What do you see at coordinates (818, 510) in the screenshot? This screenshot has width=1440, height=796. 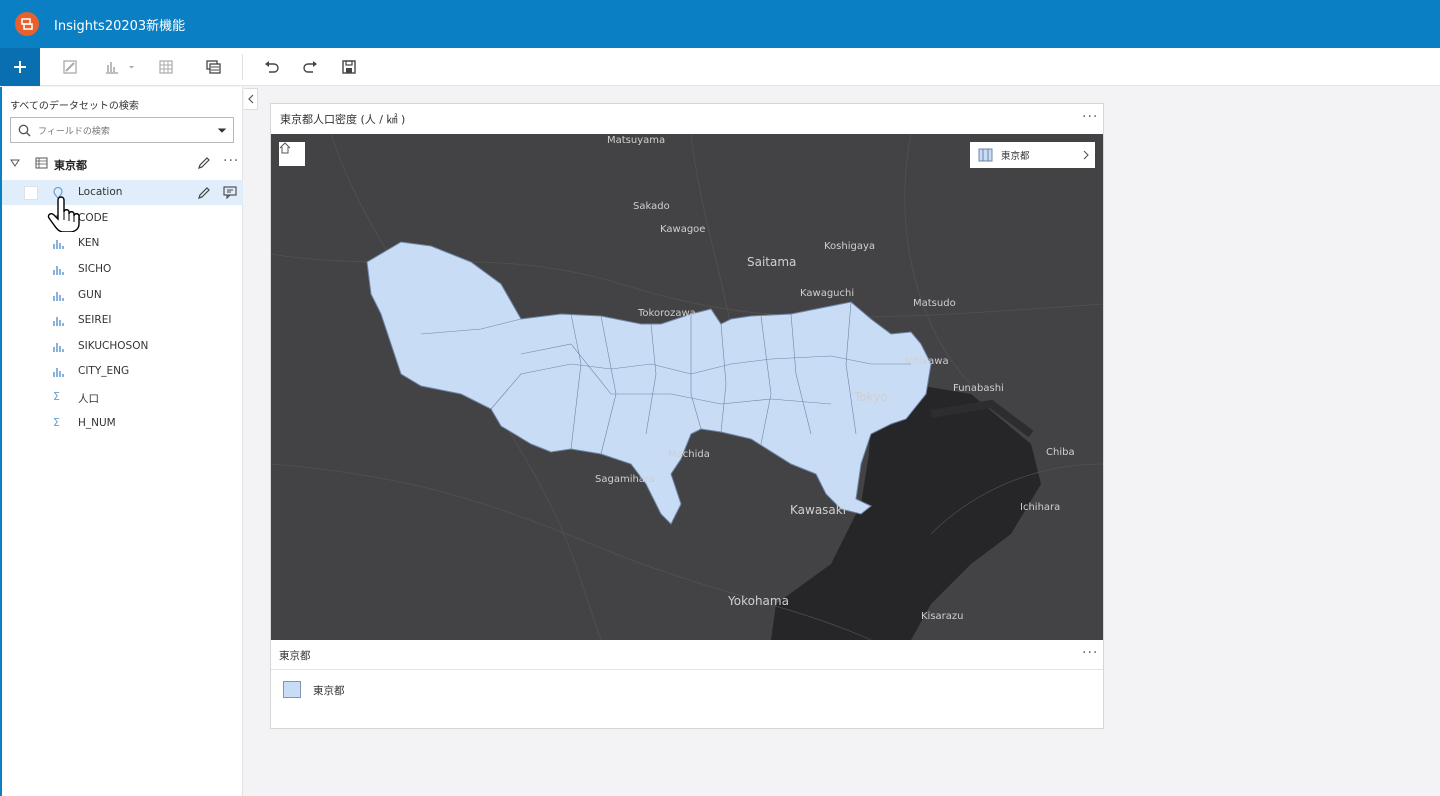 I see `place-label: Kawasaki` at bounding box center [818, 510].